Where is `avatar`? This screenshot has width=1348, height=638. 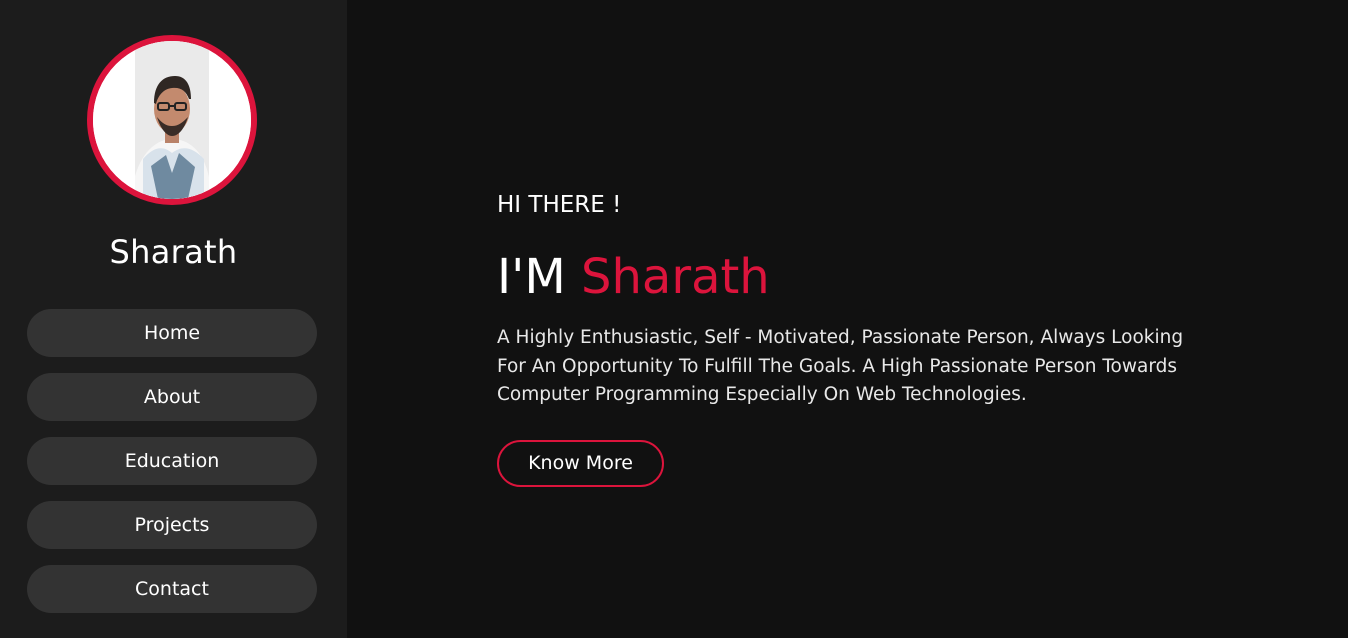
avatar is located at coordinates (172, 120).